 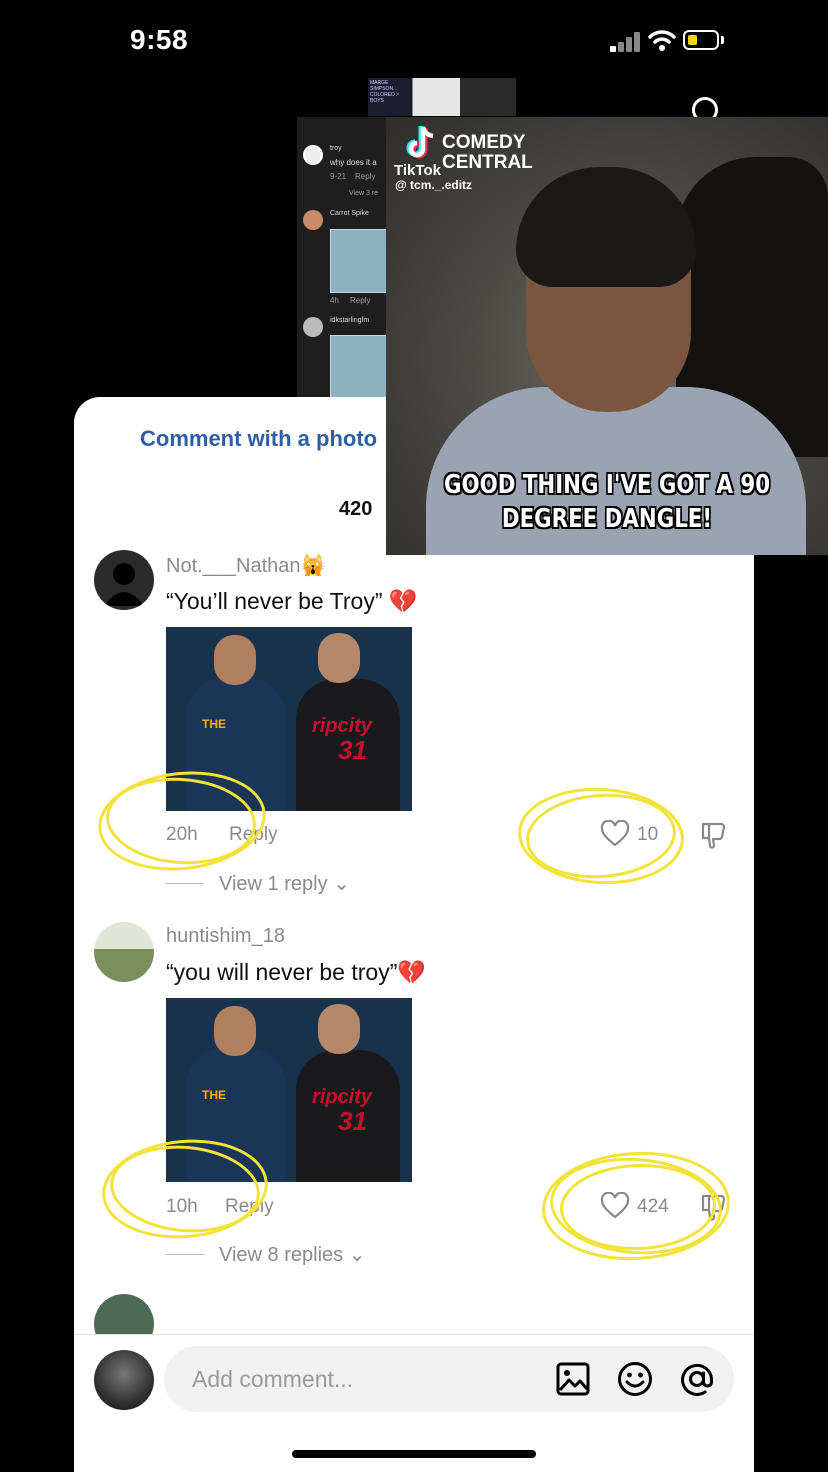 What do you see at coordinates (714, 835) in the screenshot?
I see `dislike-icon` at bounding box center [714, 835].